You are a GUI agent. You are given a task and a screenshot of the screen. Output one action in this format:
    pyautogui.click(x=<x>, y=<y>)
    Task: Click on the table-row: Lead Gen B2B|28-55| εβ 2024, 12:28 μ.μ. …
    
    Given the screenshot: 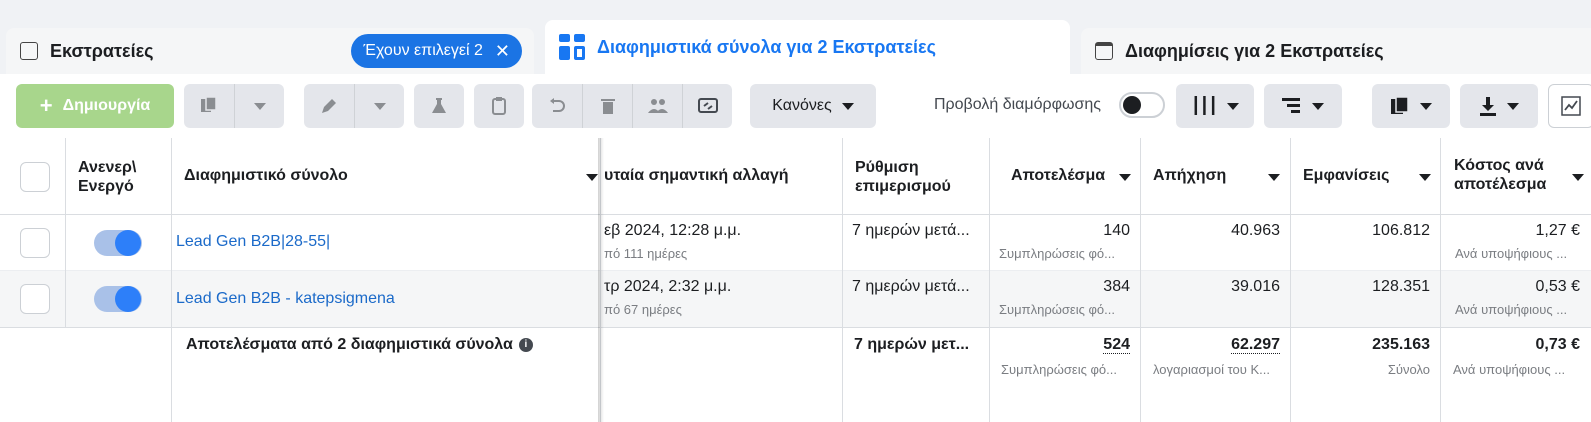 What is the action you would take?
    pyautogui.click(x=795, y=243)
    